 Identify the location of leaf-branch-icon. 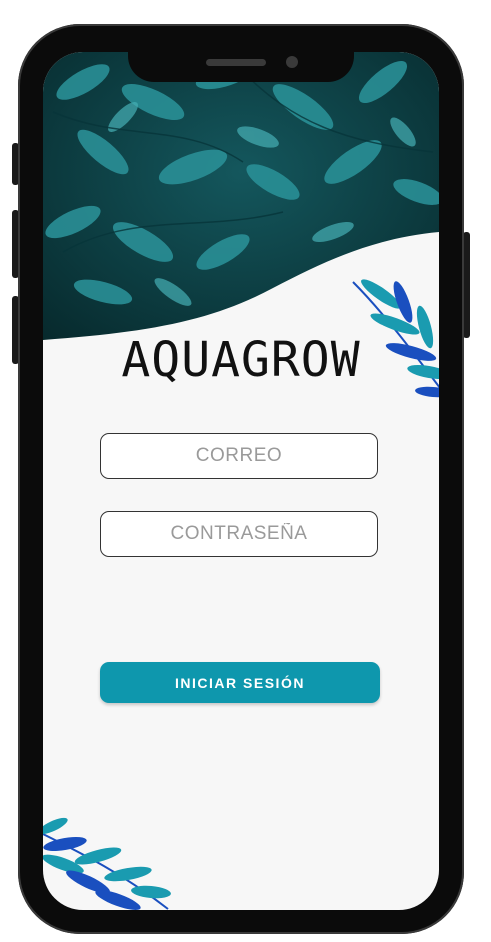
(107, 863).